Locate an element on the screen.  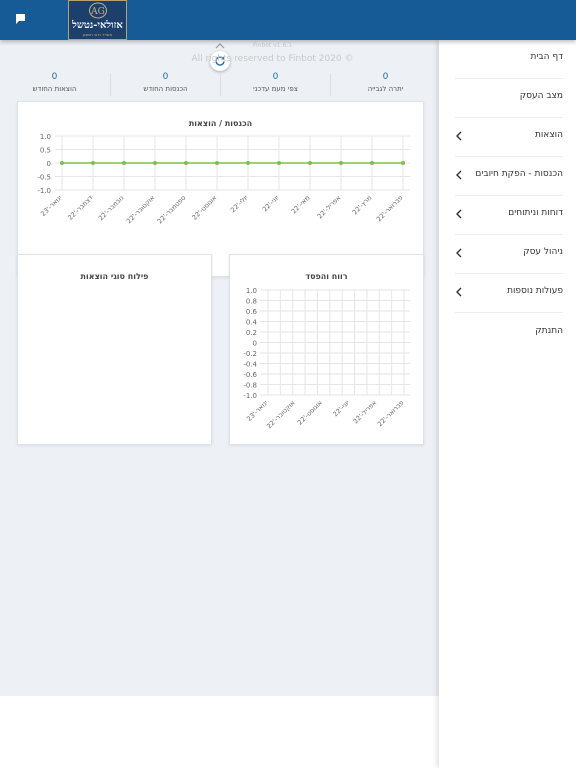
message-square-icon is located at coordinates (20, 19).